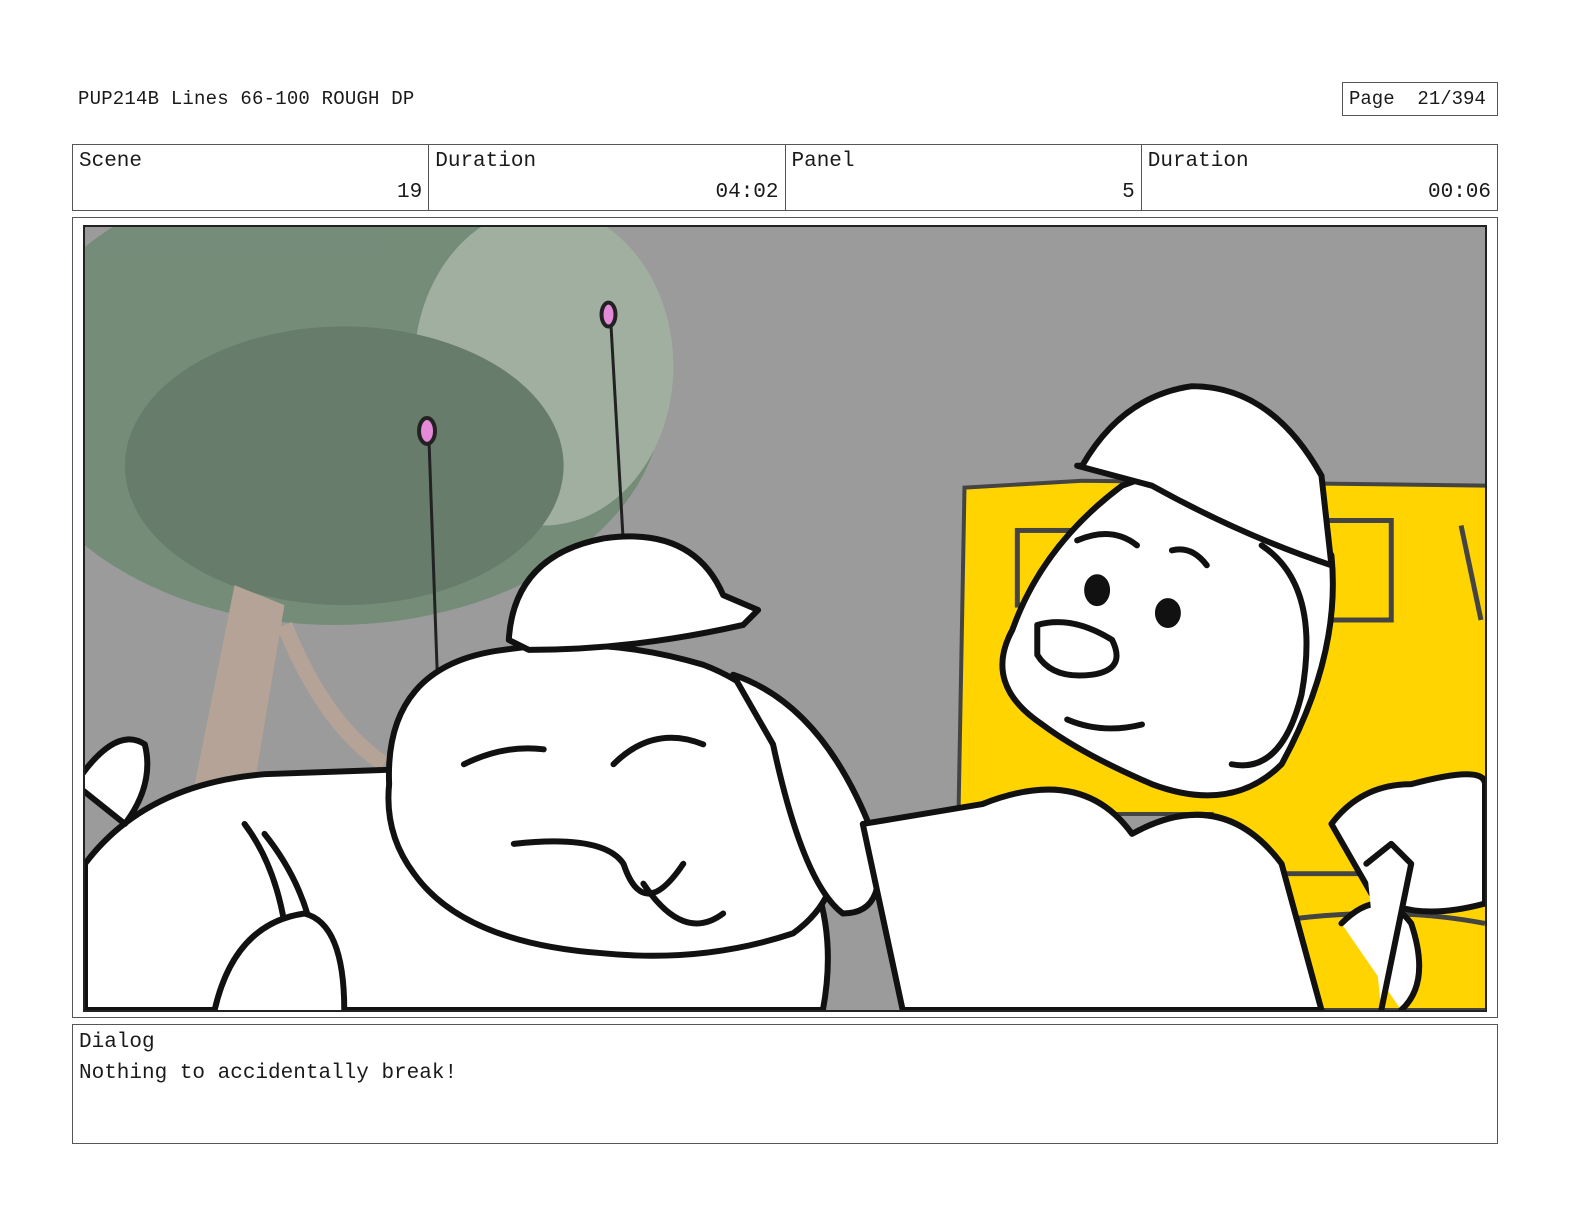  What do you see at coordinates (410, 192) in the screenshot?
I see `scene-value: 19` at bounding box center [410, 192].